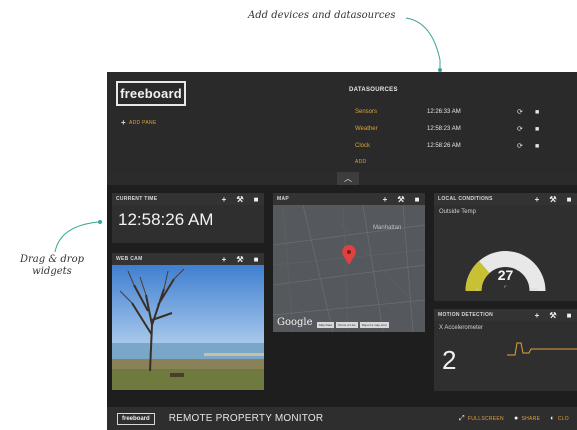 The width and height of the screenshot is (577, 430). I want to click on collapse-header-button: ︿, so click(348, 178).